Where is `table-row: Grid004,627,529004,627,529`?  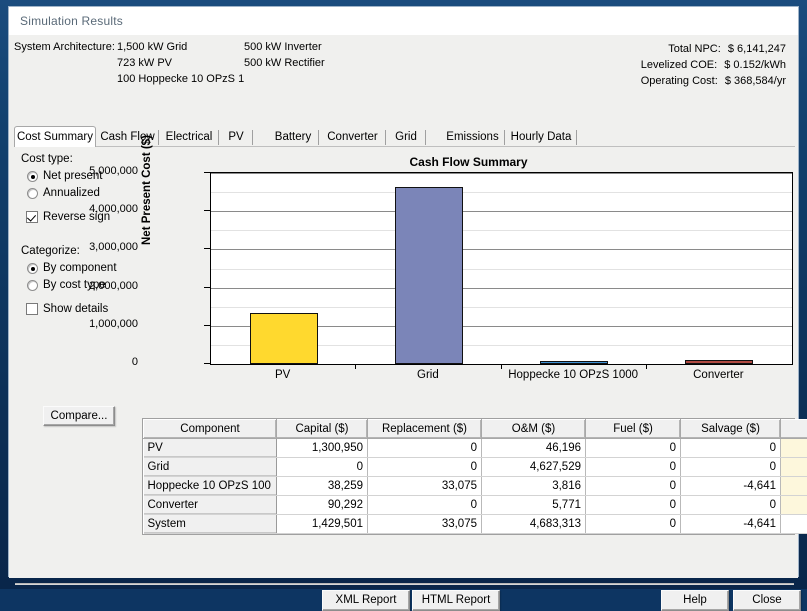
table-row: Grid004,627,529004,627,529 is located at coordinates (475, 467).